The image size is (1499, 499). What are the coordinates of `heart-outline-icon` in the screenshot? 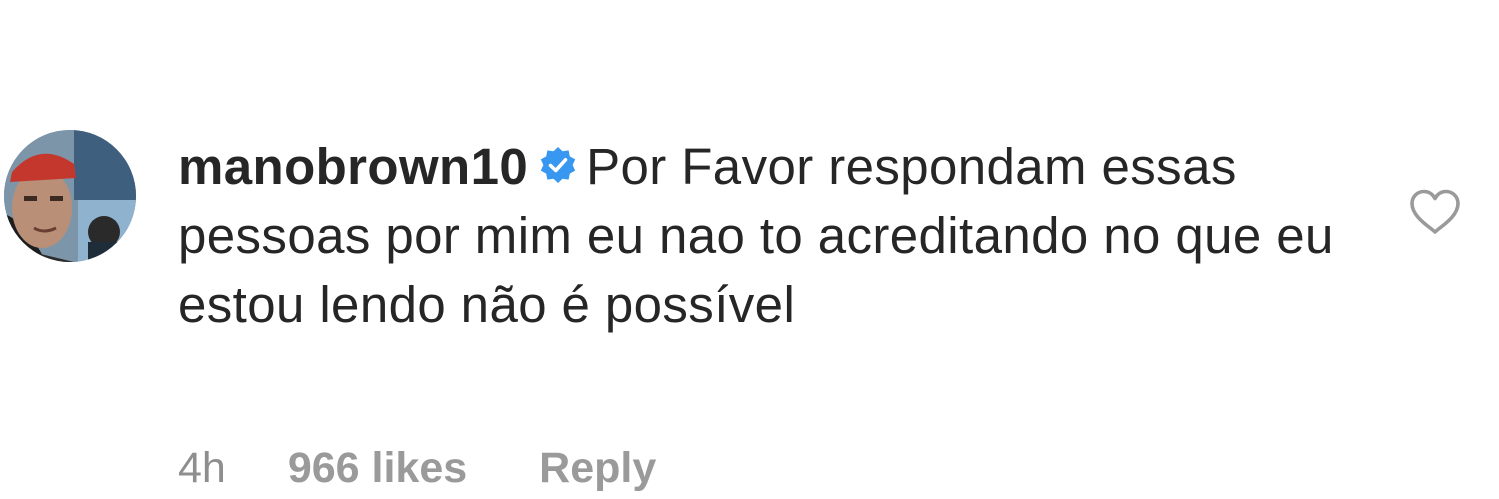 It's located at (1435, 212).